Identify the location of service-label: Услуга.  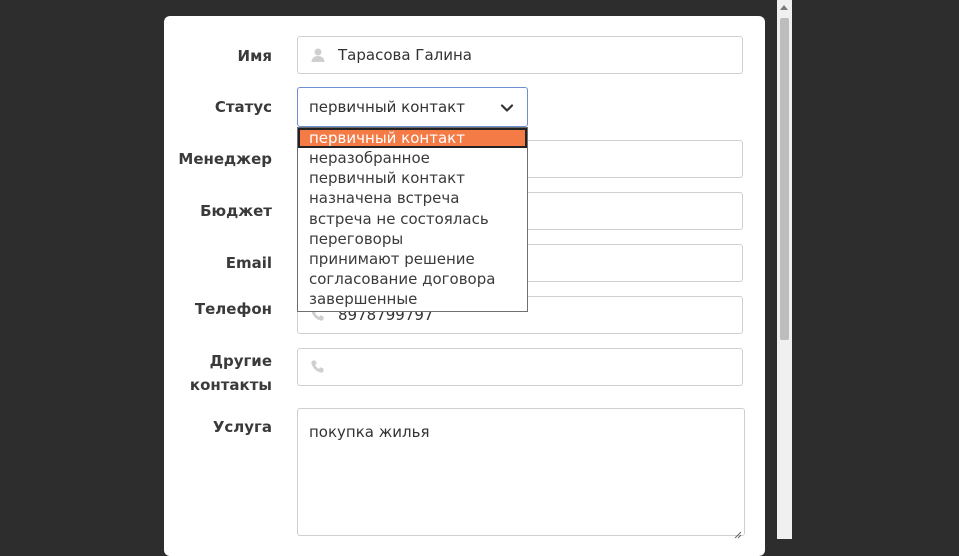
(242, 427).